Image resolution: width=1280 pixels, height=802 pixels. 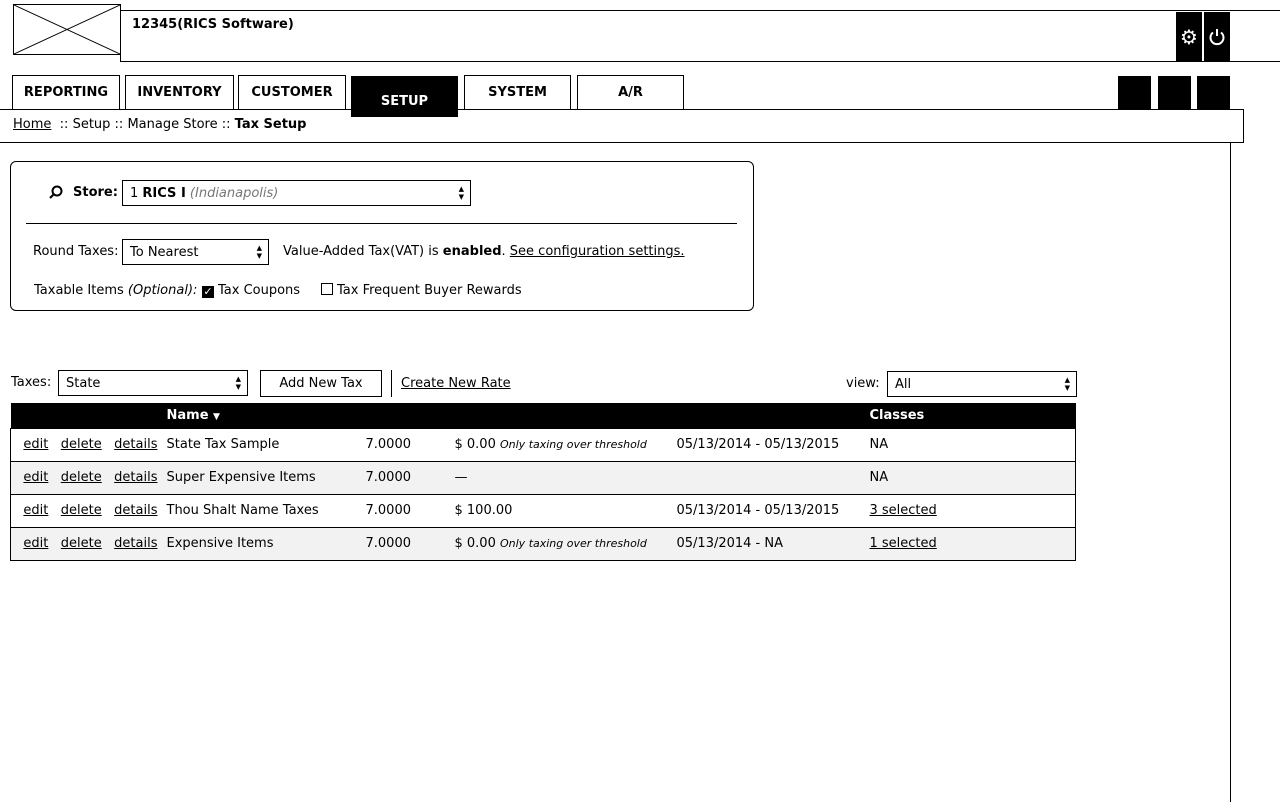 What do you see at coordinates (525, 415) in the screenshot?
I see `threshold-header-label: Tax Over Threshold` at bounding box center [525, 415].